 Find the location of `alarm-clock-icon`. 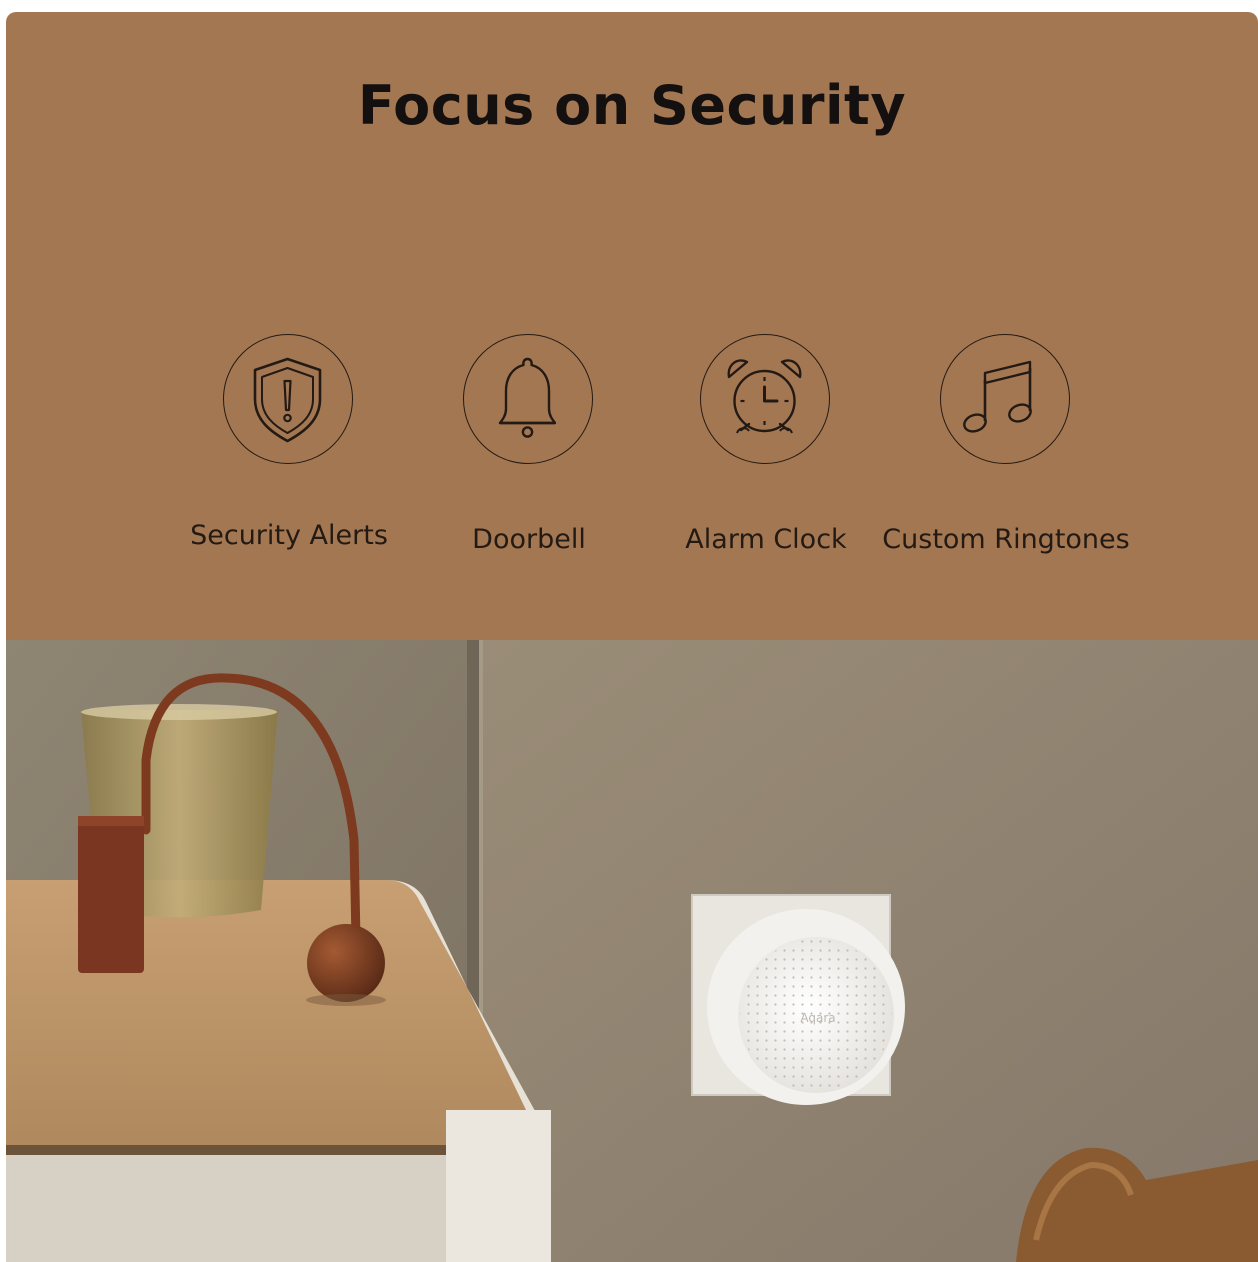

alarm-clock-icon is located at coordinates (765, 399).